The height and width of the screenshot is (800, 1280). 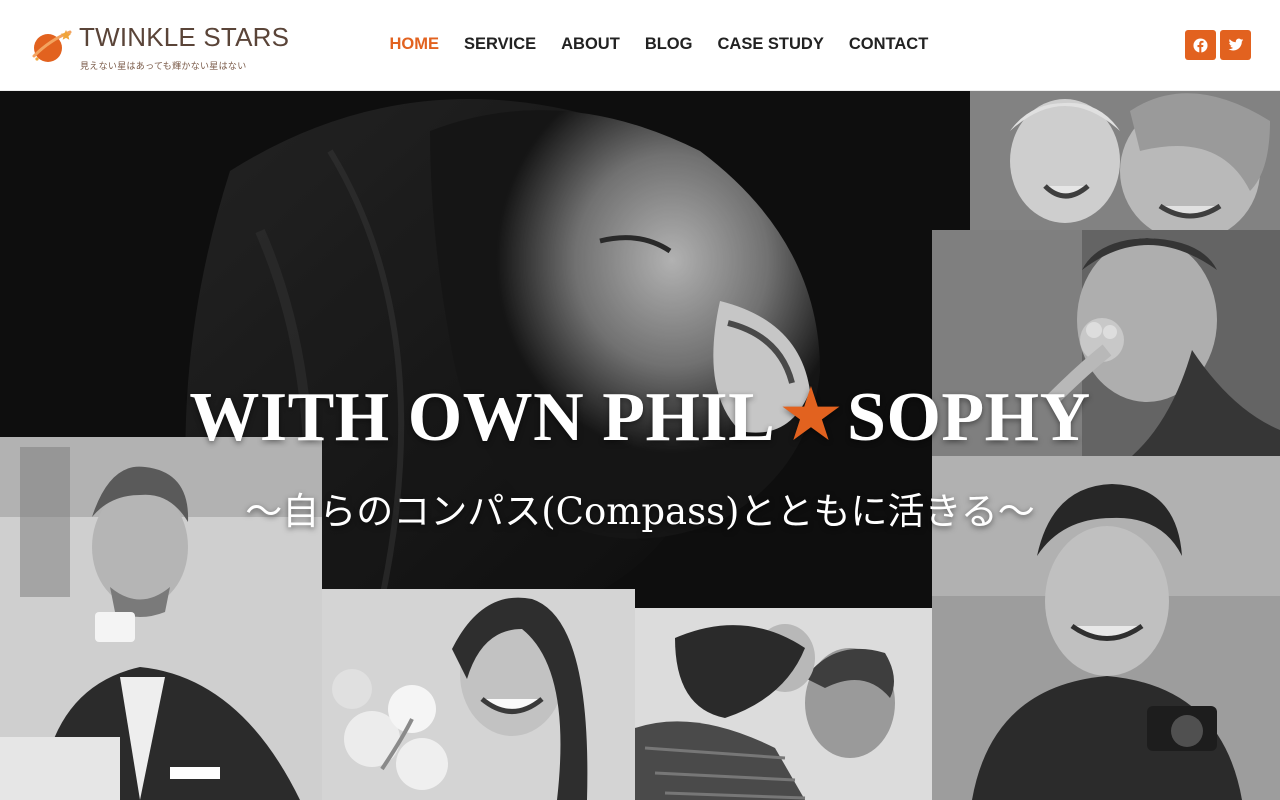 What do you see at coordinates (770, 46) in the screenshot?
I see `nav-item-case-study: CASE STUDY` at bounding box center [770, 46].